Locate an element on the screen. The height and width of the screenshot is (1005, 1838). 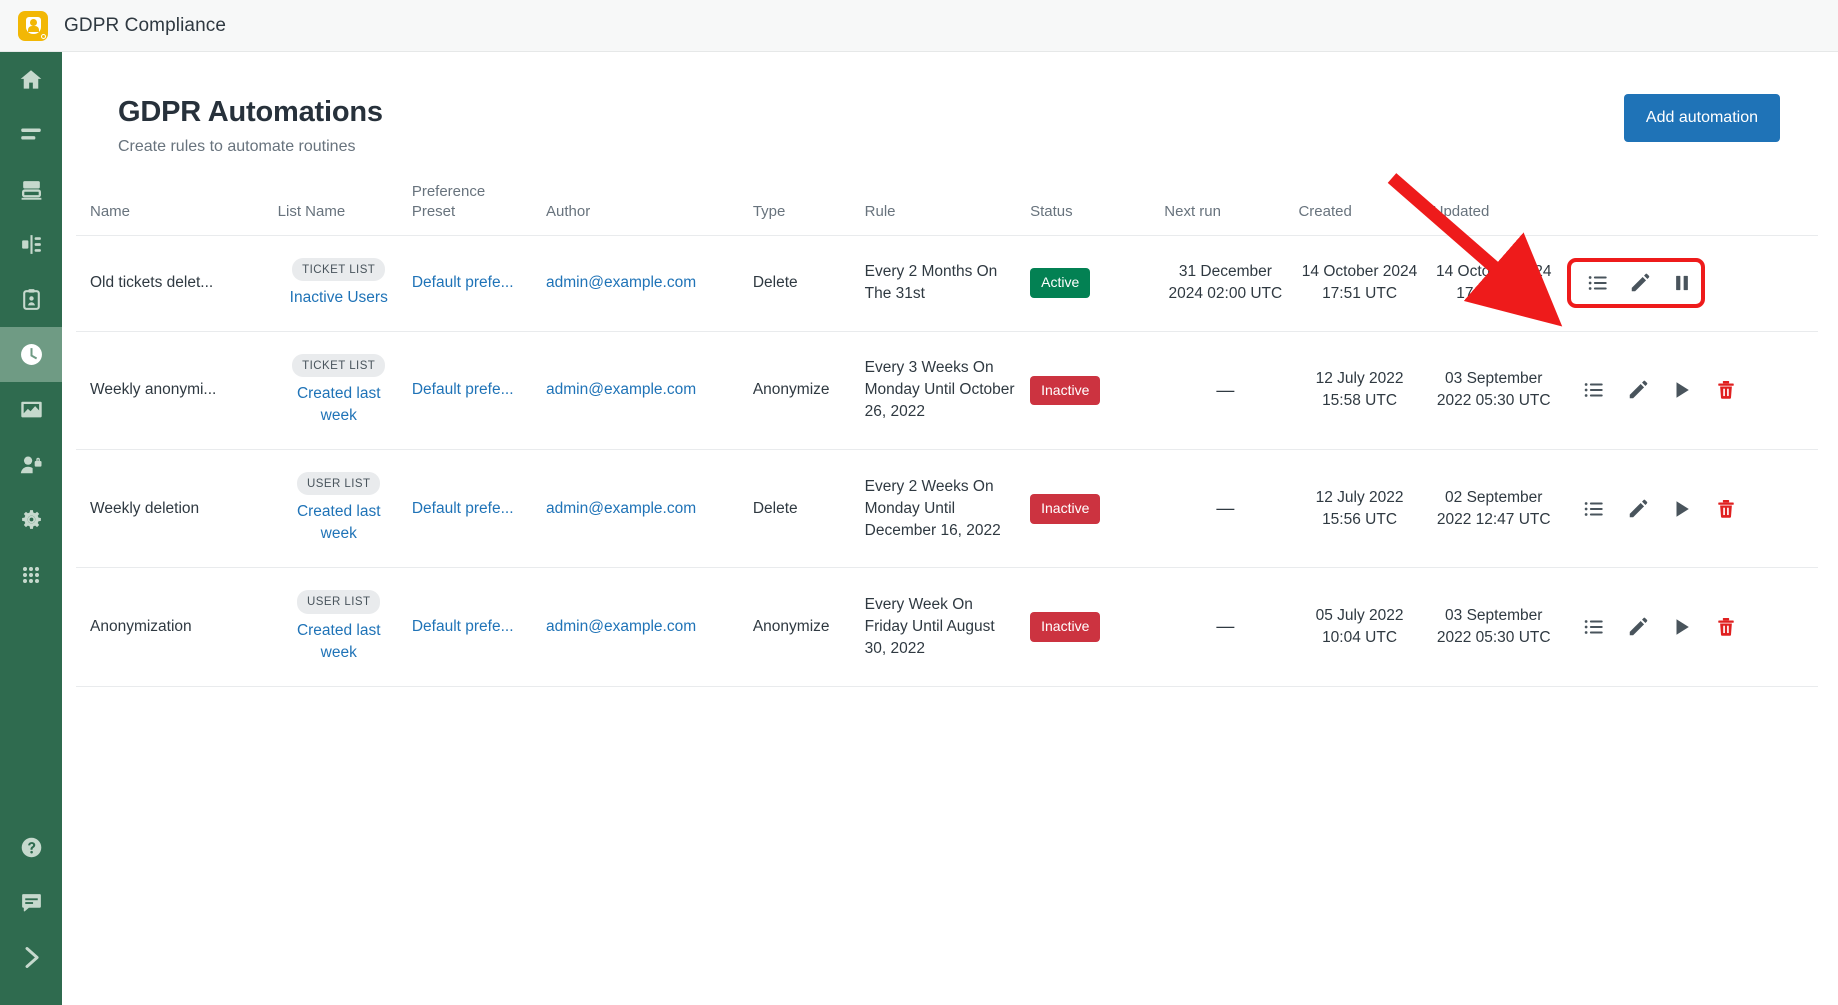
column-header-created: Created is located at coordinates (1359, 209).